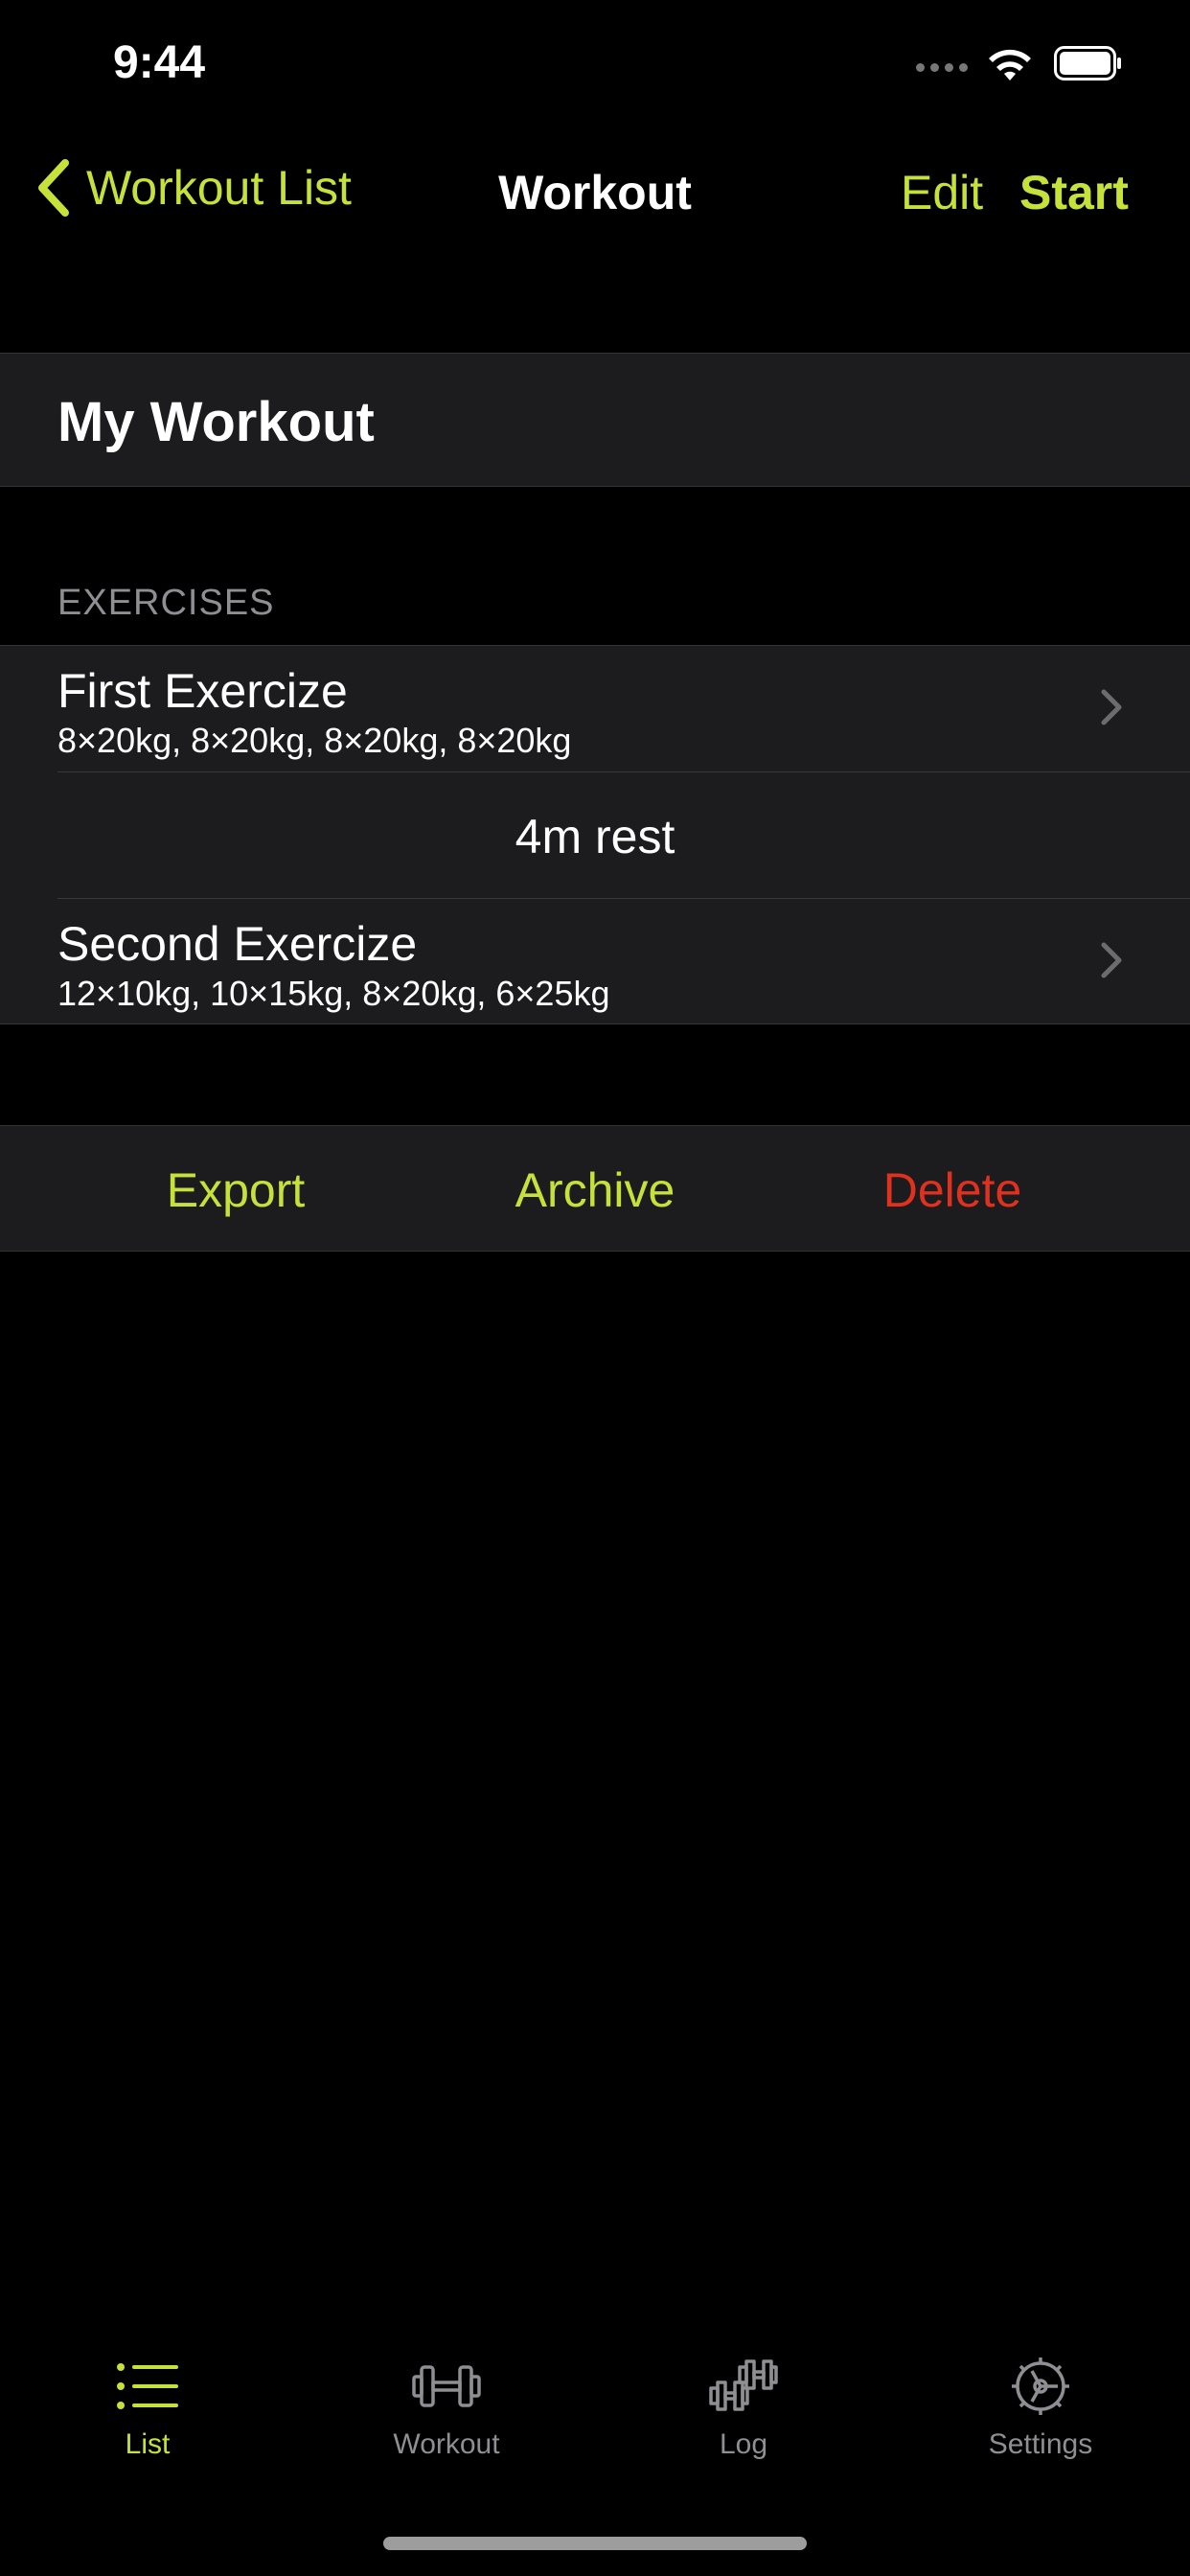 The image size is (1190, 2576). What do you see at coordinates (447, 2386) in the screenshot?
I see `dumbbell-icon` at bounding box center [447, 2386].